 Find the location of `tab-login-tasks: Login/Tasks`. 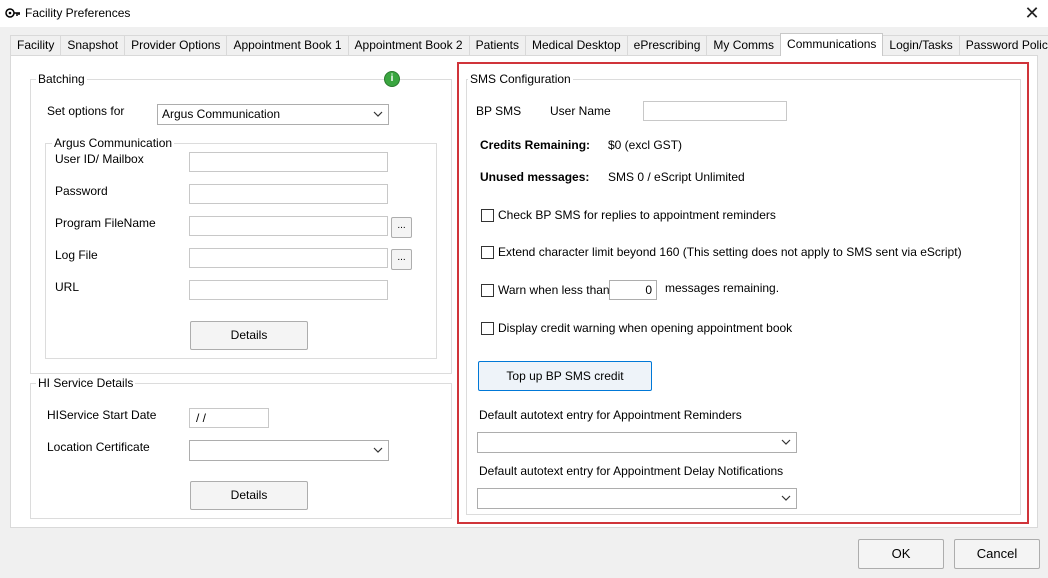

tab-login-tasks: Login/Tasks is located at coordinates (921, 45).